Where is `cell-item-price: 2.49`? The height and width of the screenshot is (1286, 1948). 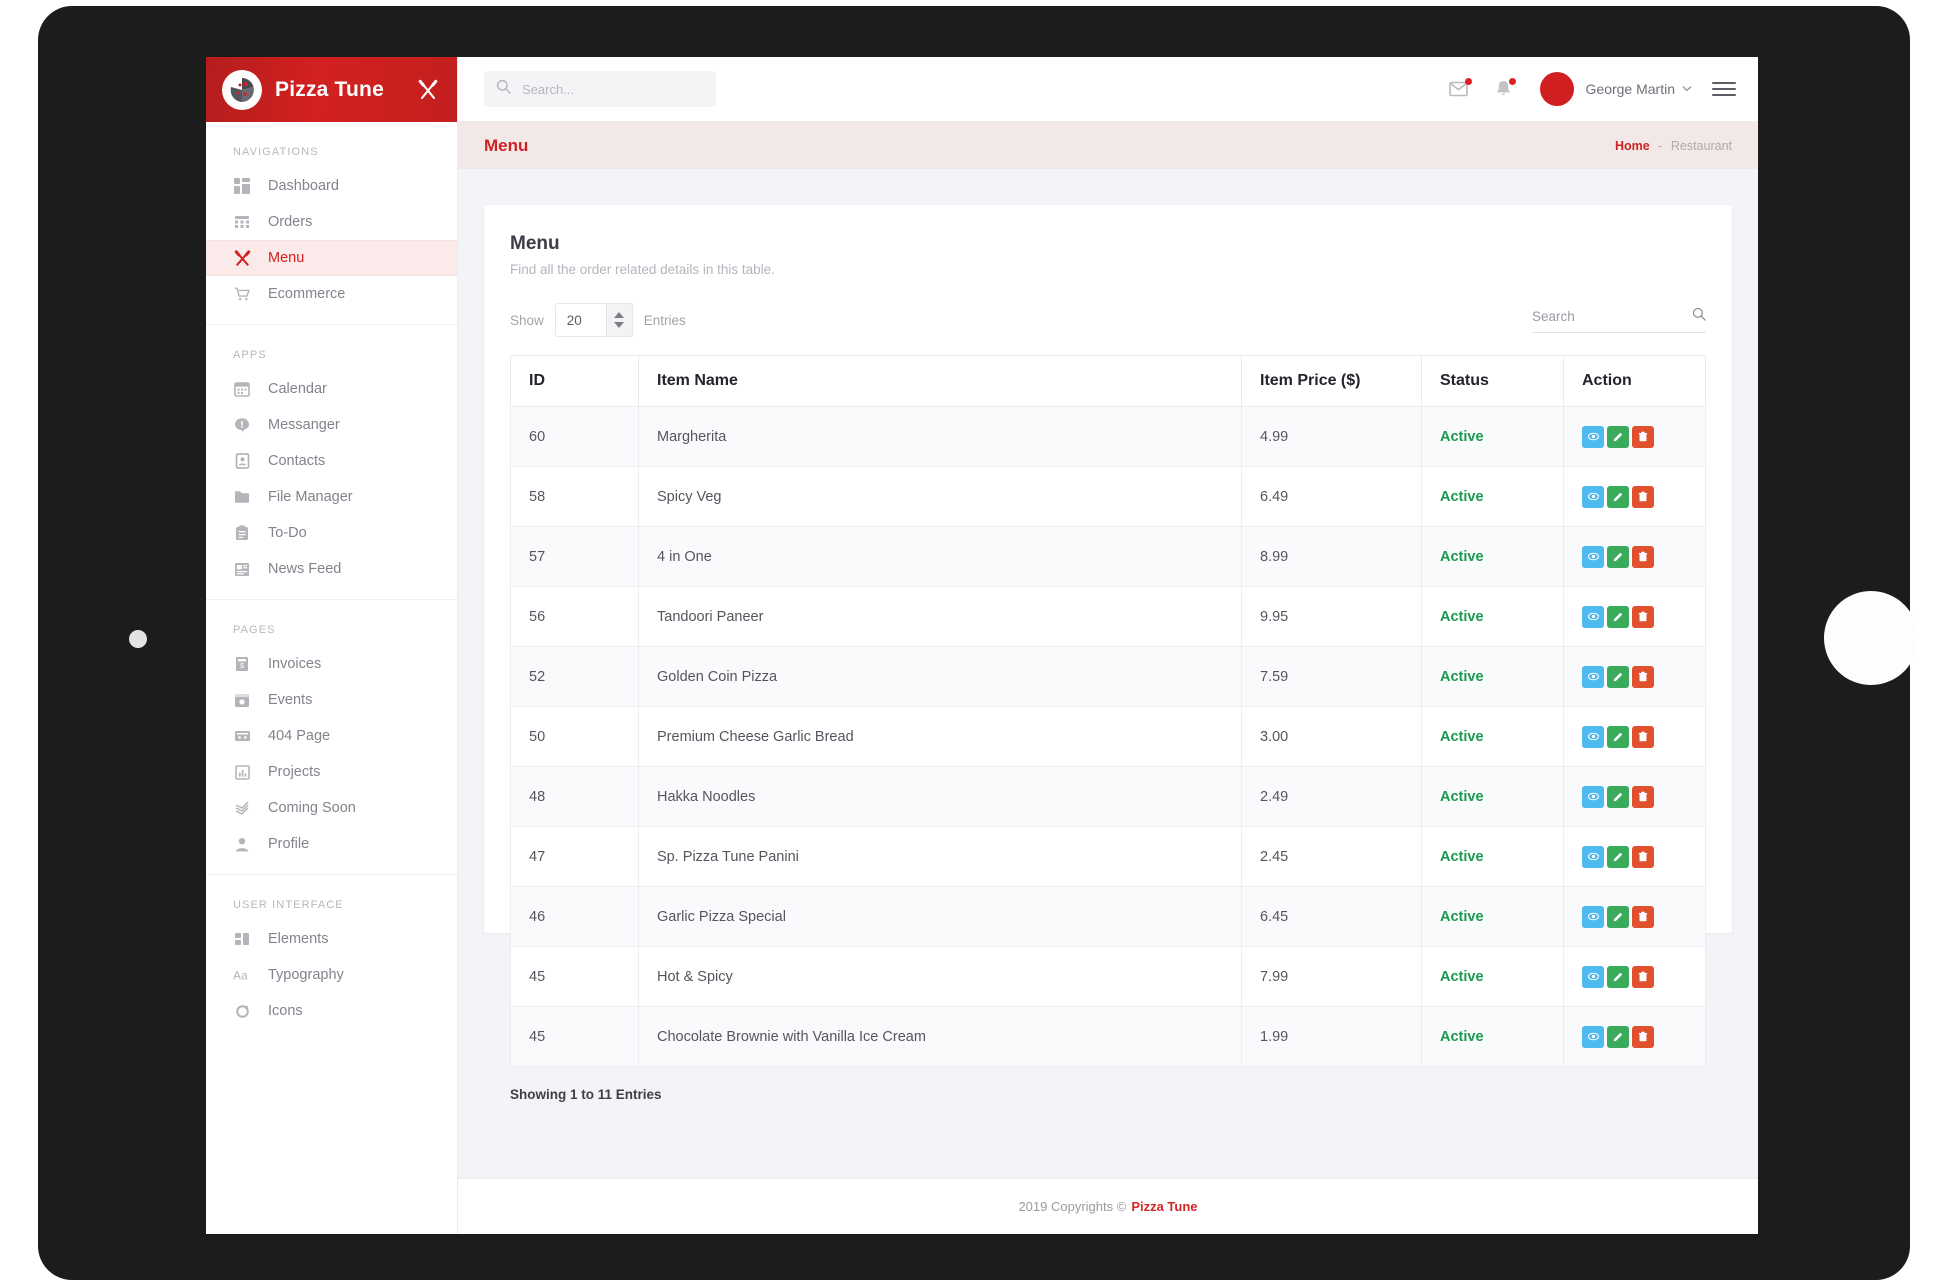 cell-item-price: 2.49 is located at coordinates (1331, 796).